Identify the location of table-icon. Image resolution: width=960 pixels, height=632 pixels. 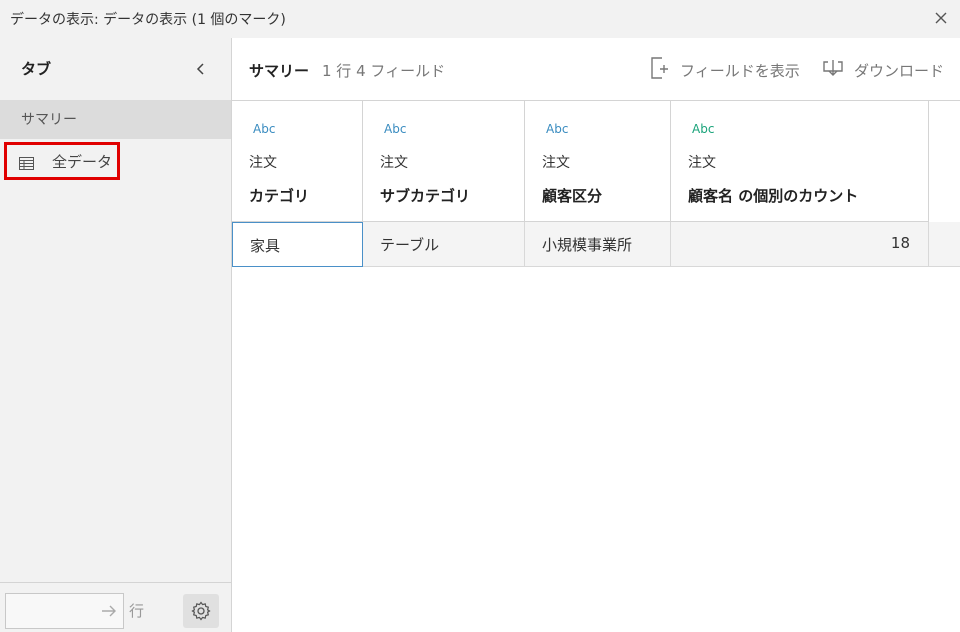
(26, 164).